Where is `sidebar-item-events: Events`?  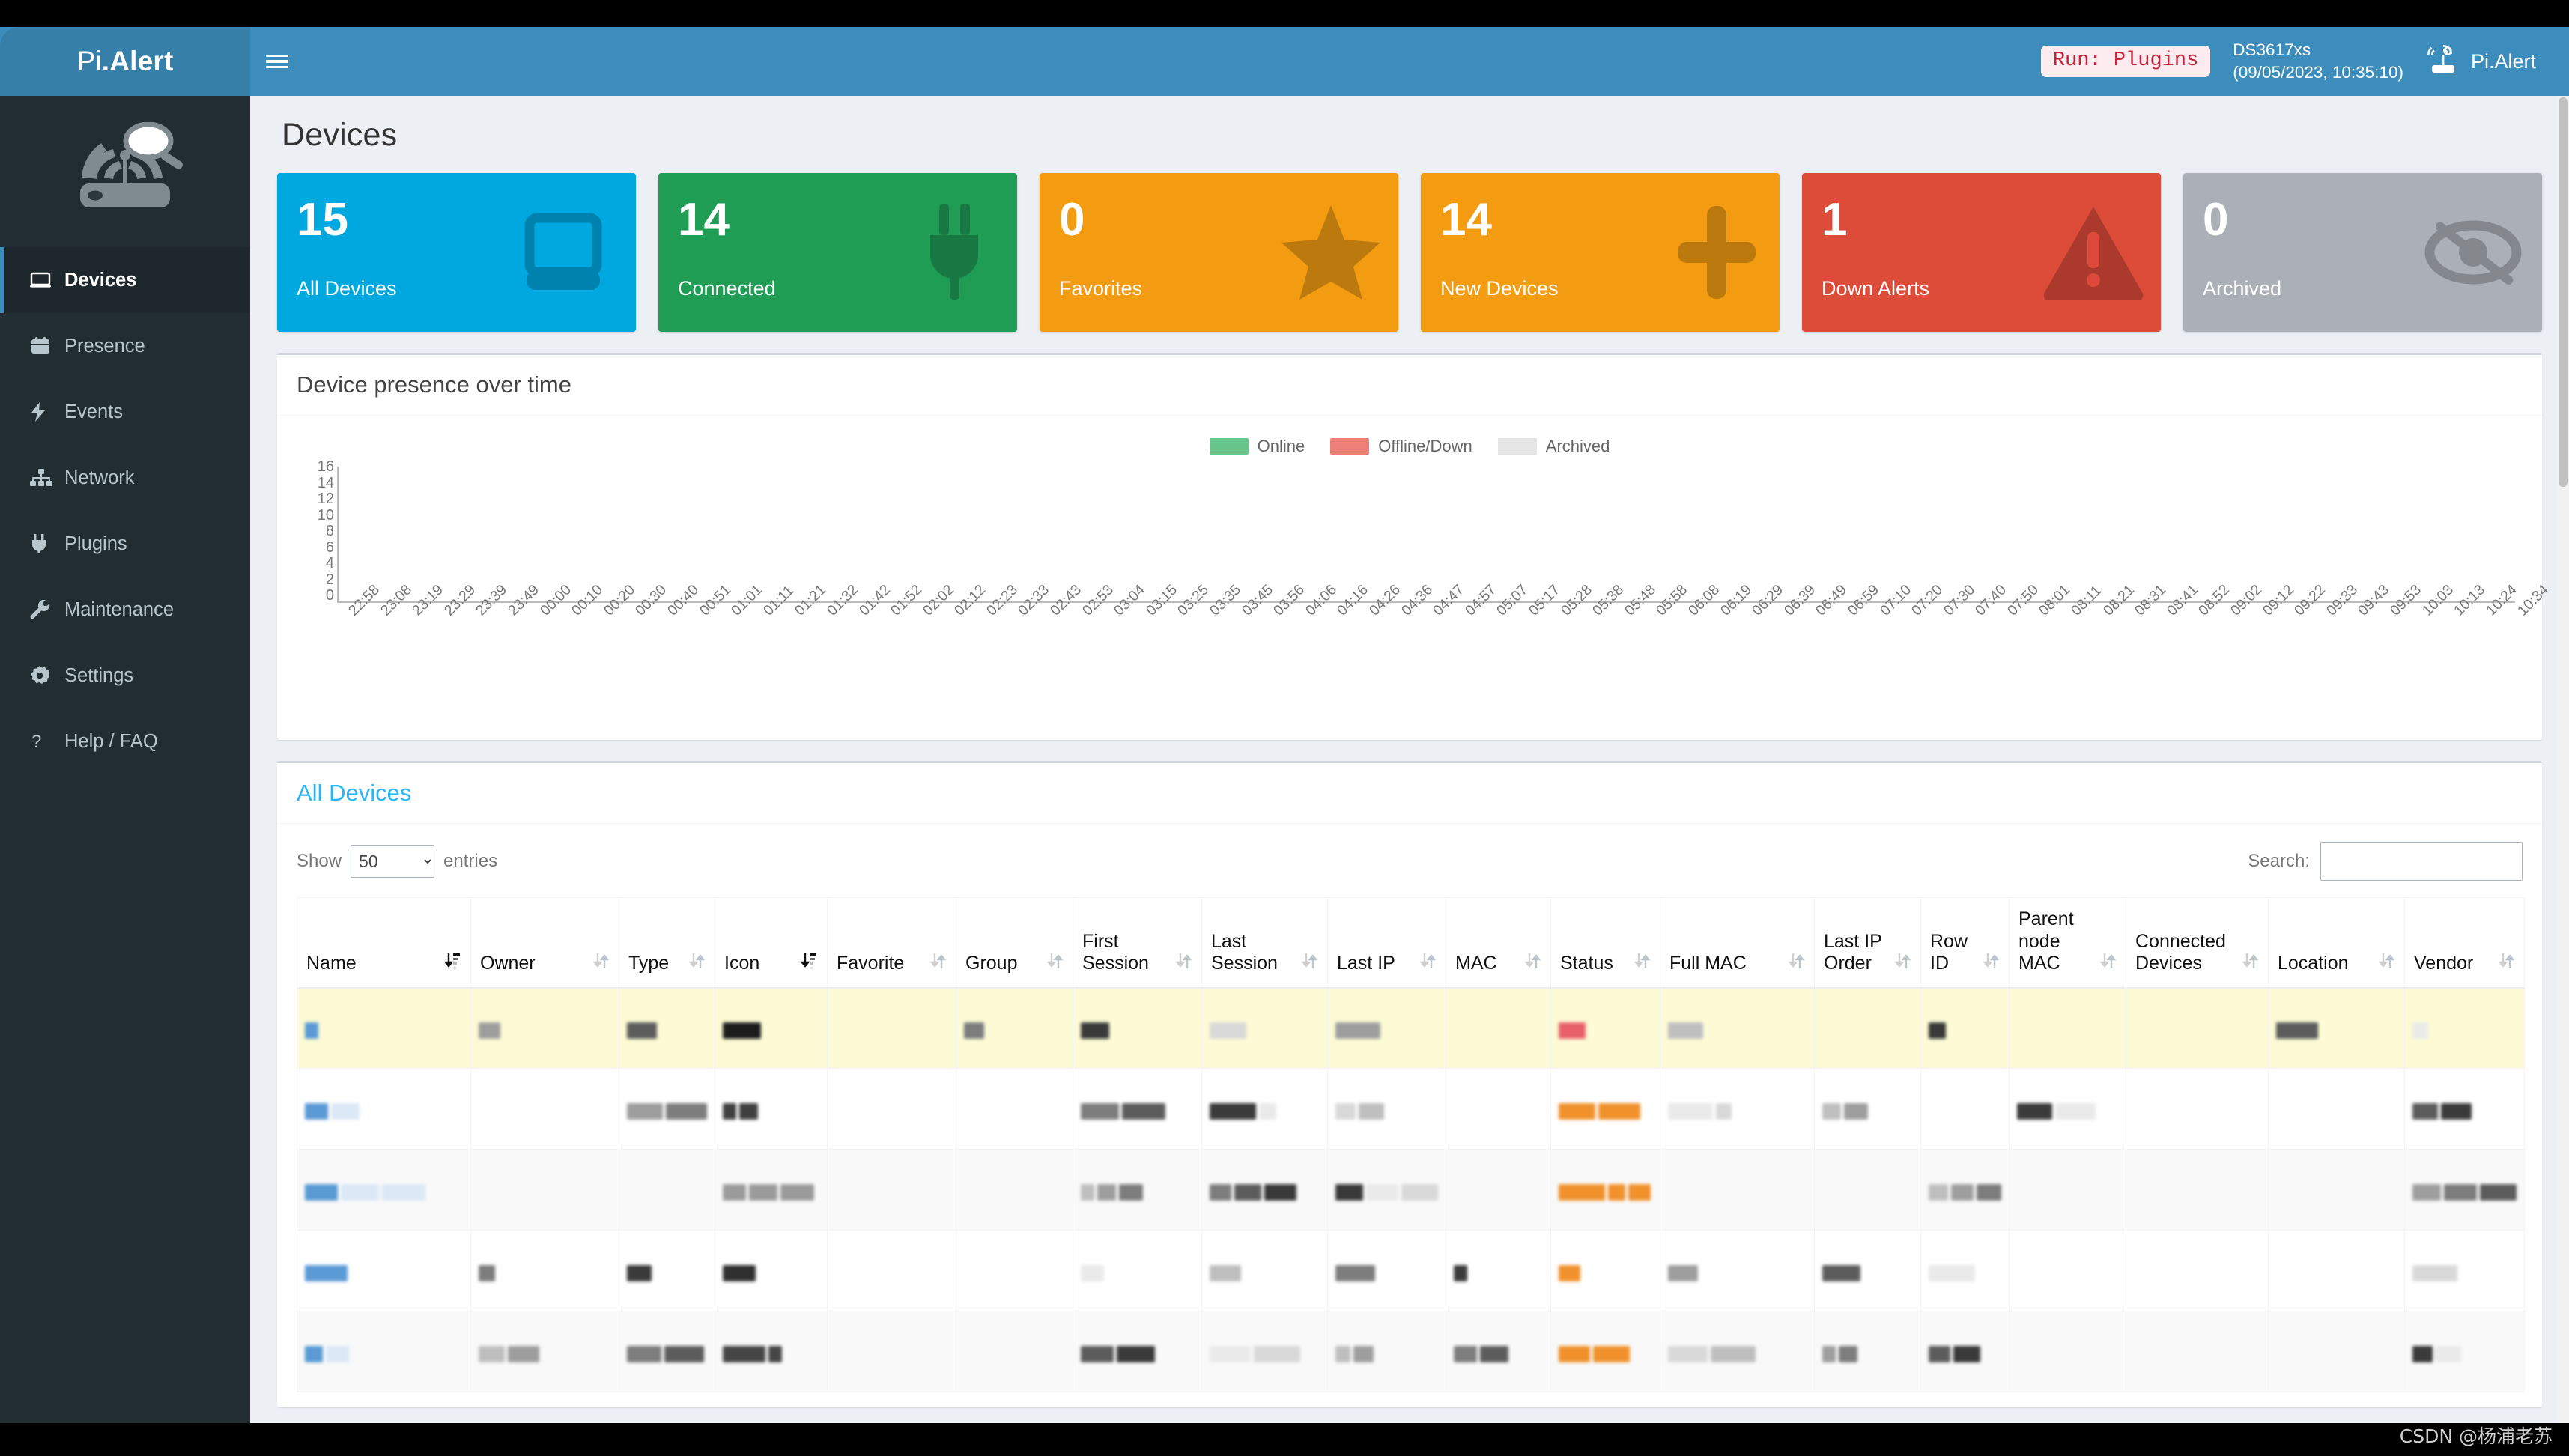 sidebar-item-events: Events is located at coordinates (125, 412).